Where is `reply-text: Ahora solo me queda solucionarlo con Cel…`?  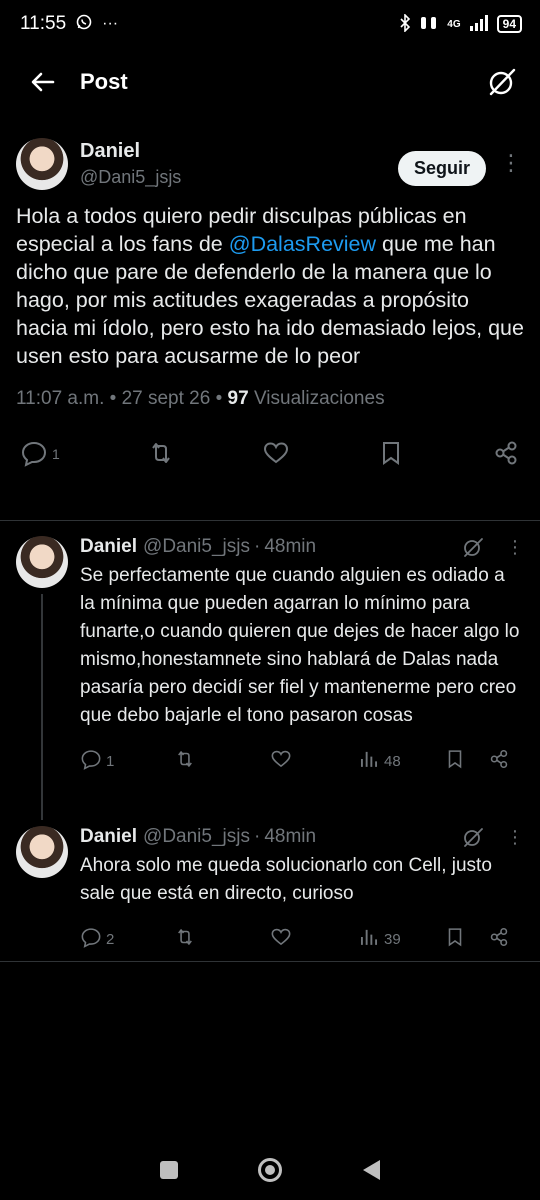 reply-text: Ahora solo me queda solucionarlo con Cel… is located at coordinates (286, 879).